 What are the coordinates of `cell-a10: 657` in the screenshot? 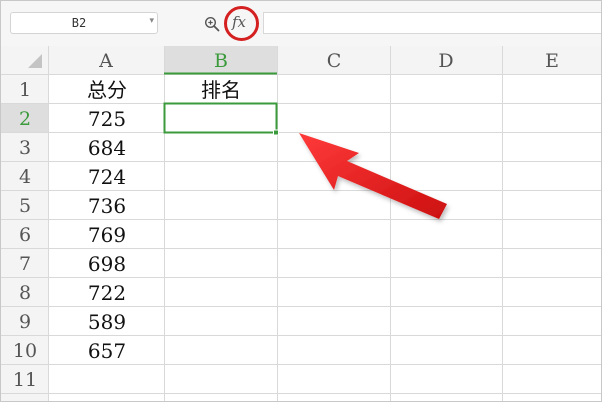 It's located at (107, 351).